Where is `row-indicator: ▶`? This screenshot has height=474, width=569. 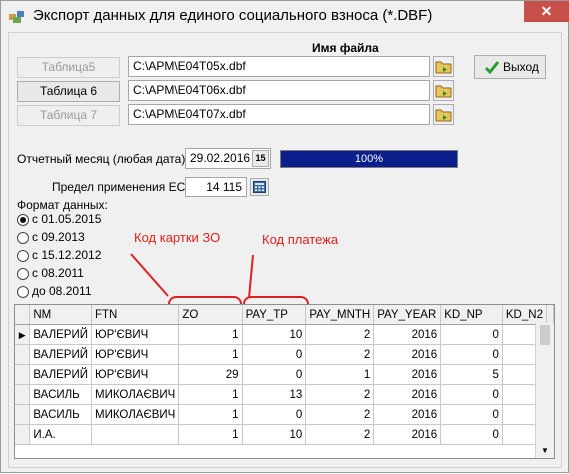 row-indicator: ▶ is located at coordinates (23, 334).